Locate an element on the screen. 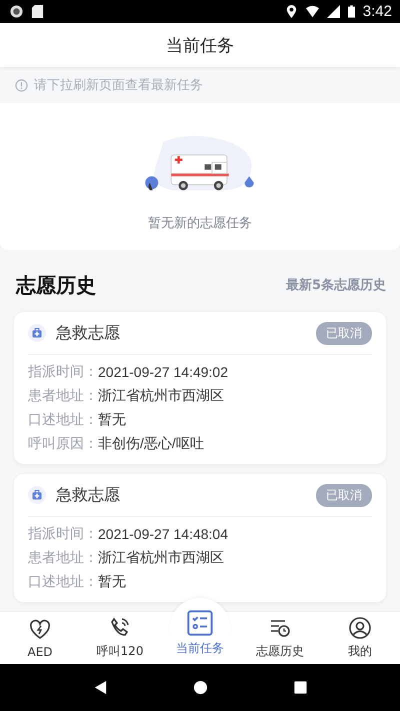  clock-time: 3:42 is located at coordinates (377, 11).